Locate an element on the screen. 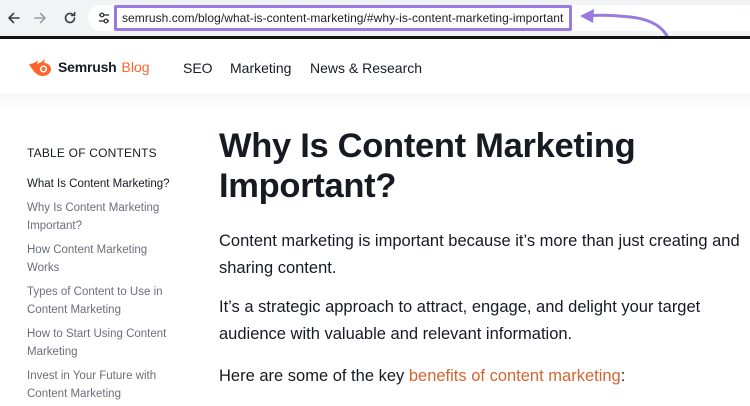 This screenshot has width=750, height=406. toc-item-what-is-content-marketing: What Is Content Marketing? is located at coordinates (107, 184).